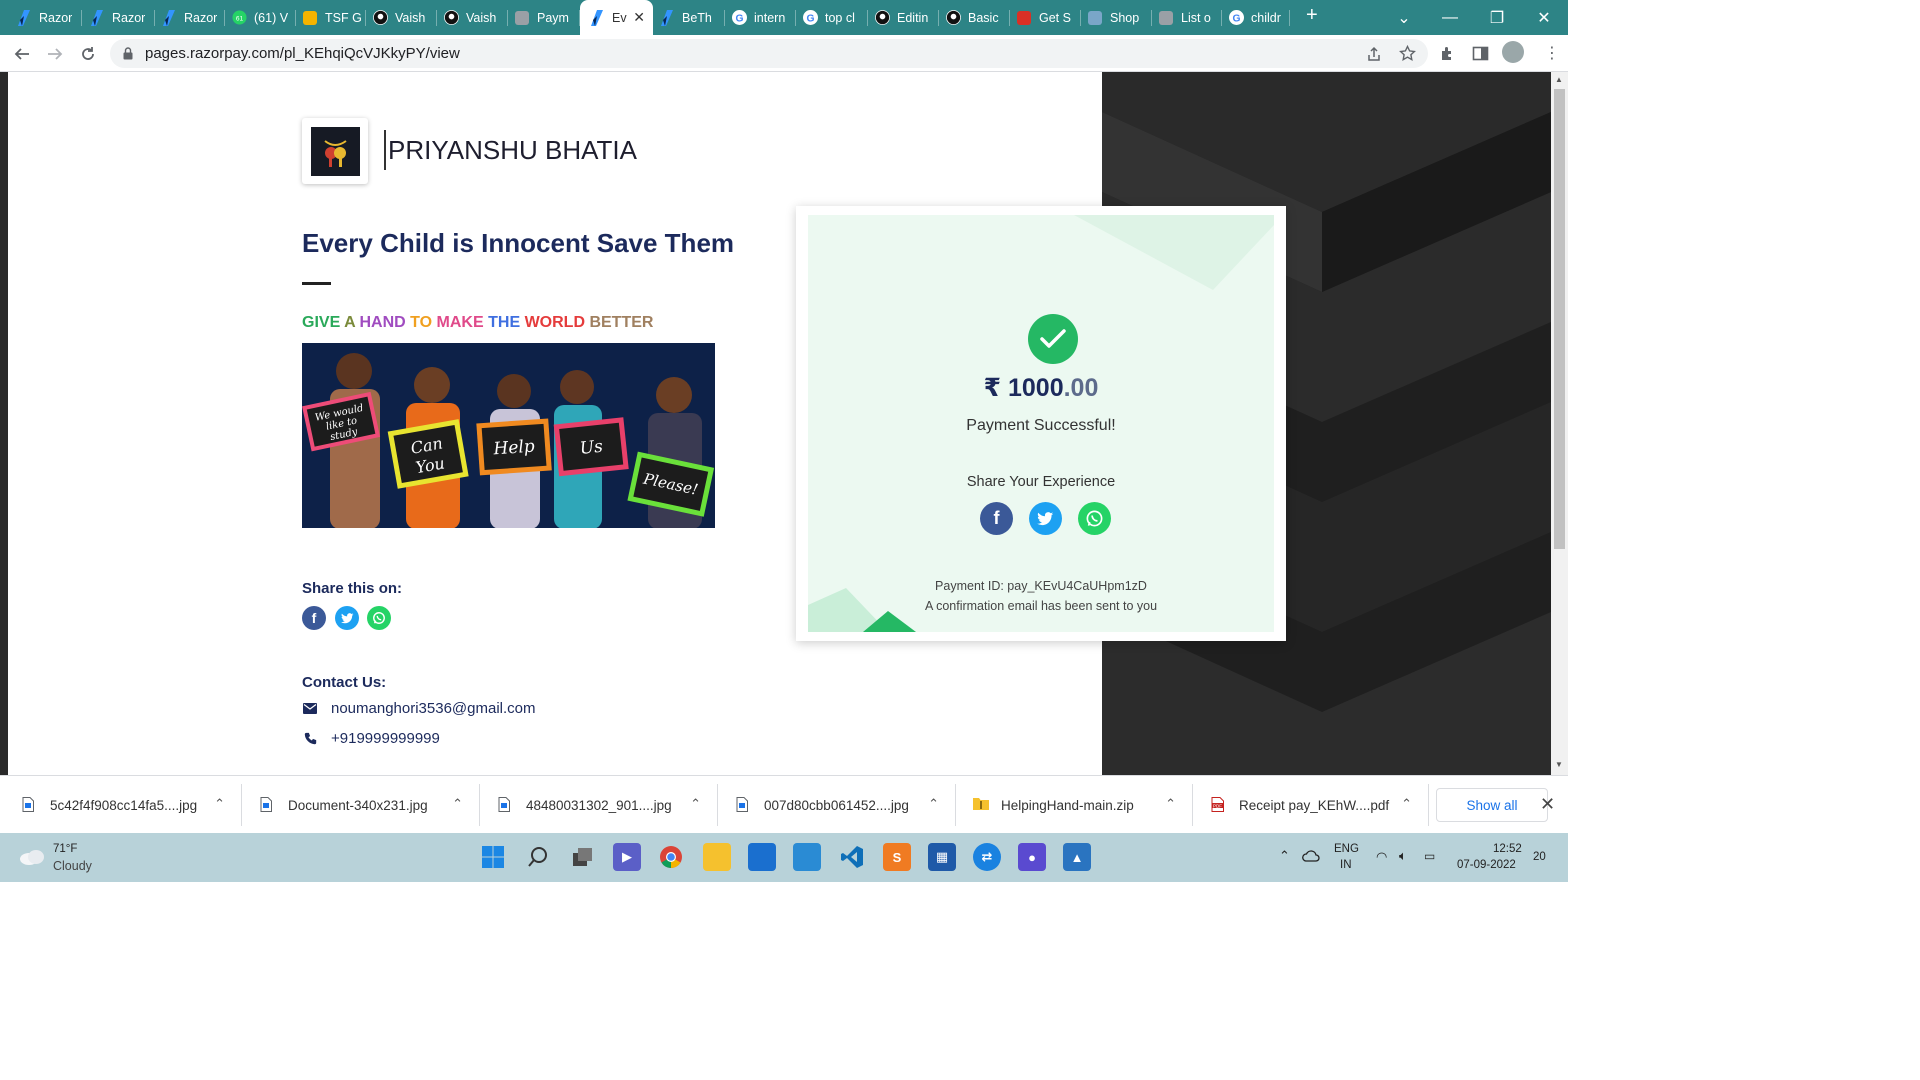 This screenshot has height=1080, width=1920. Describe the element at coordinates (88, 54) in the screenshot. I see `reload-button` at that location.